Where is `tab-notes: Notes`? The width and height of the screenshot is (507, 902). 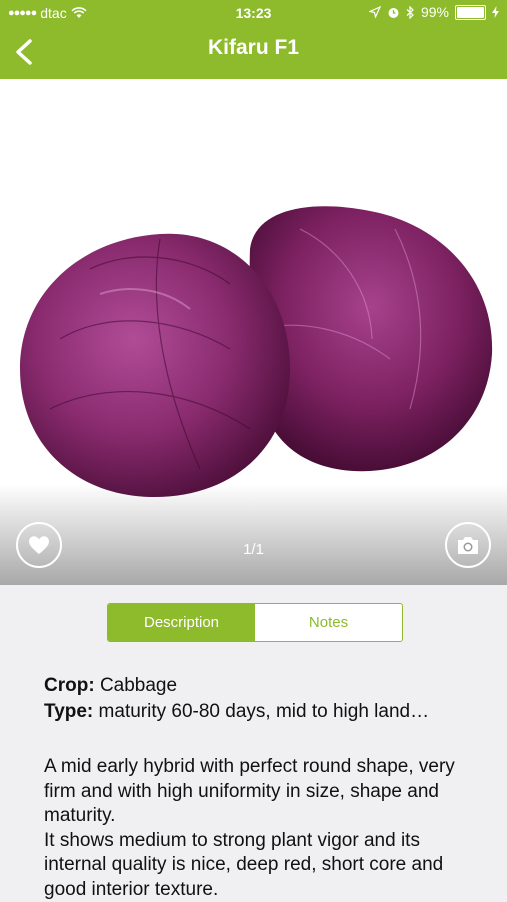
tab-notes: Notes is located at coordinates (328, 622).